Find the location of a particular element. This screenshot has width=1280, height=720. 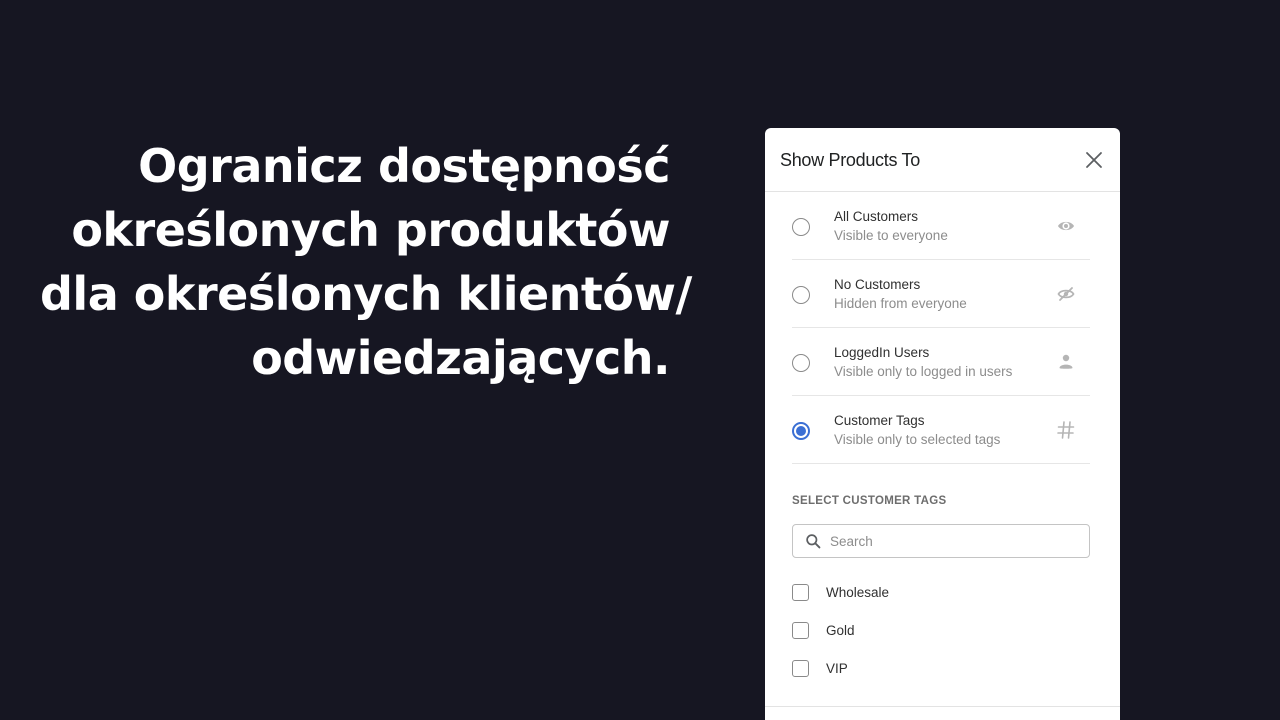

tag-list: Wholesale Gold VIP is located at coordinates (941, 633).